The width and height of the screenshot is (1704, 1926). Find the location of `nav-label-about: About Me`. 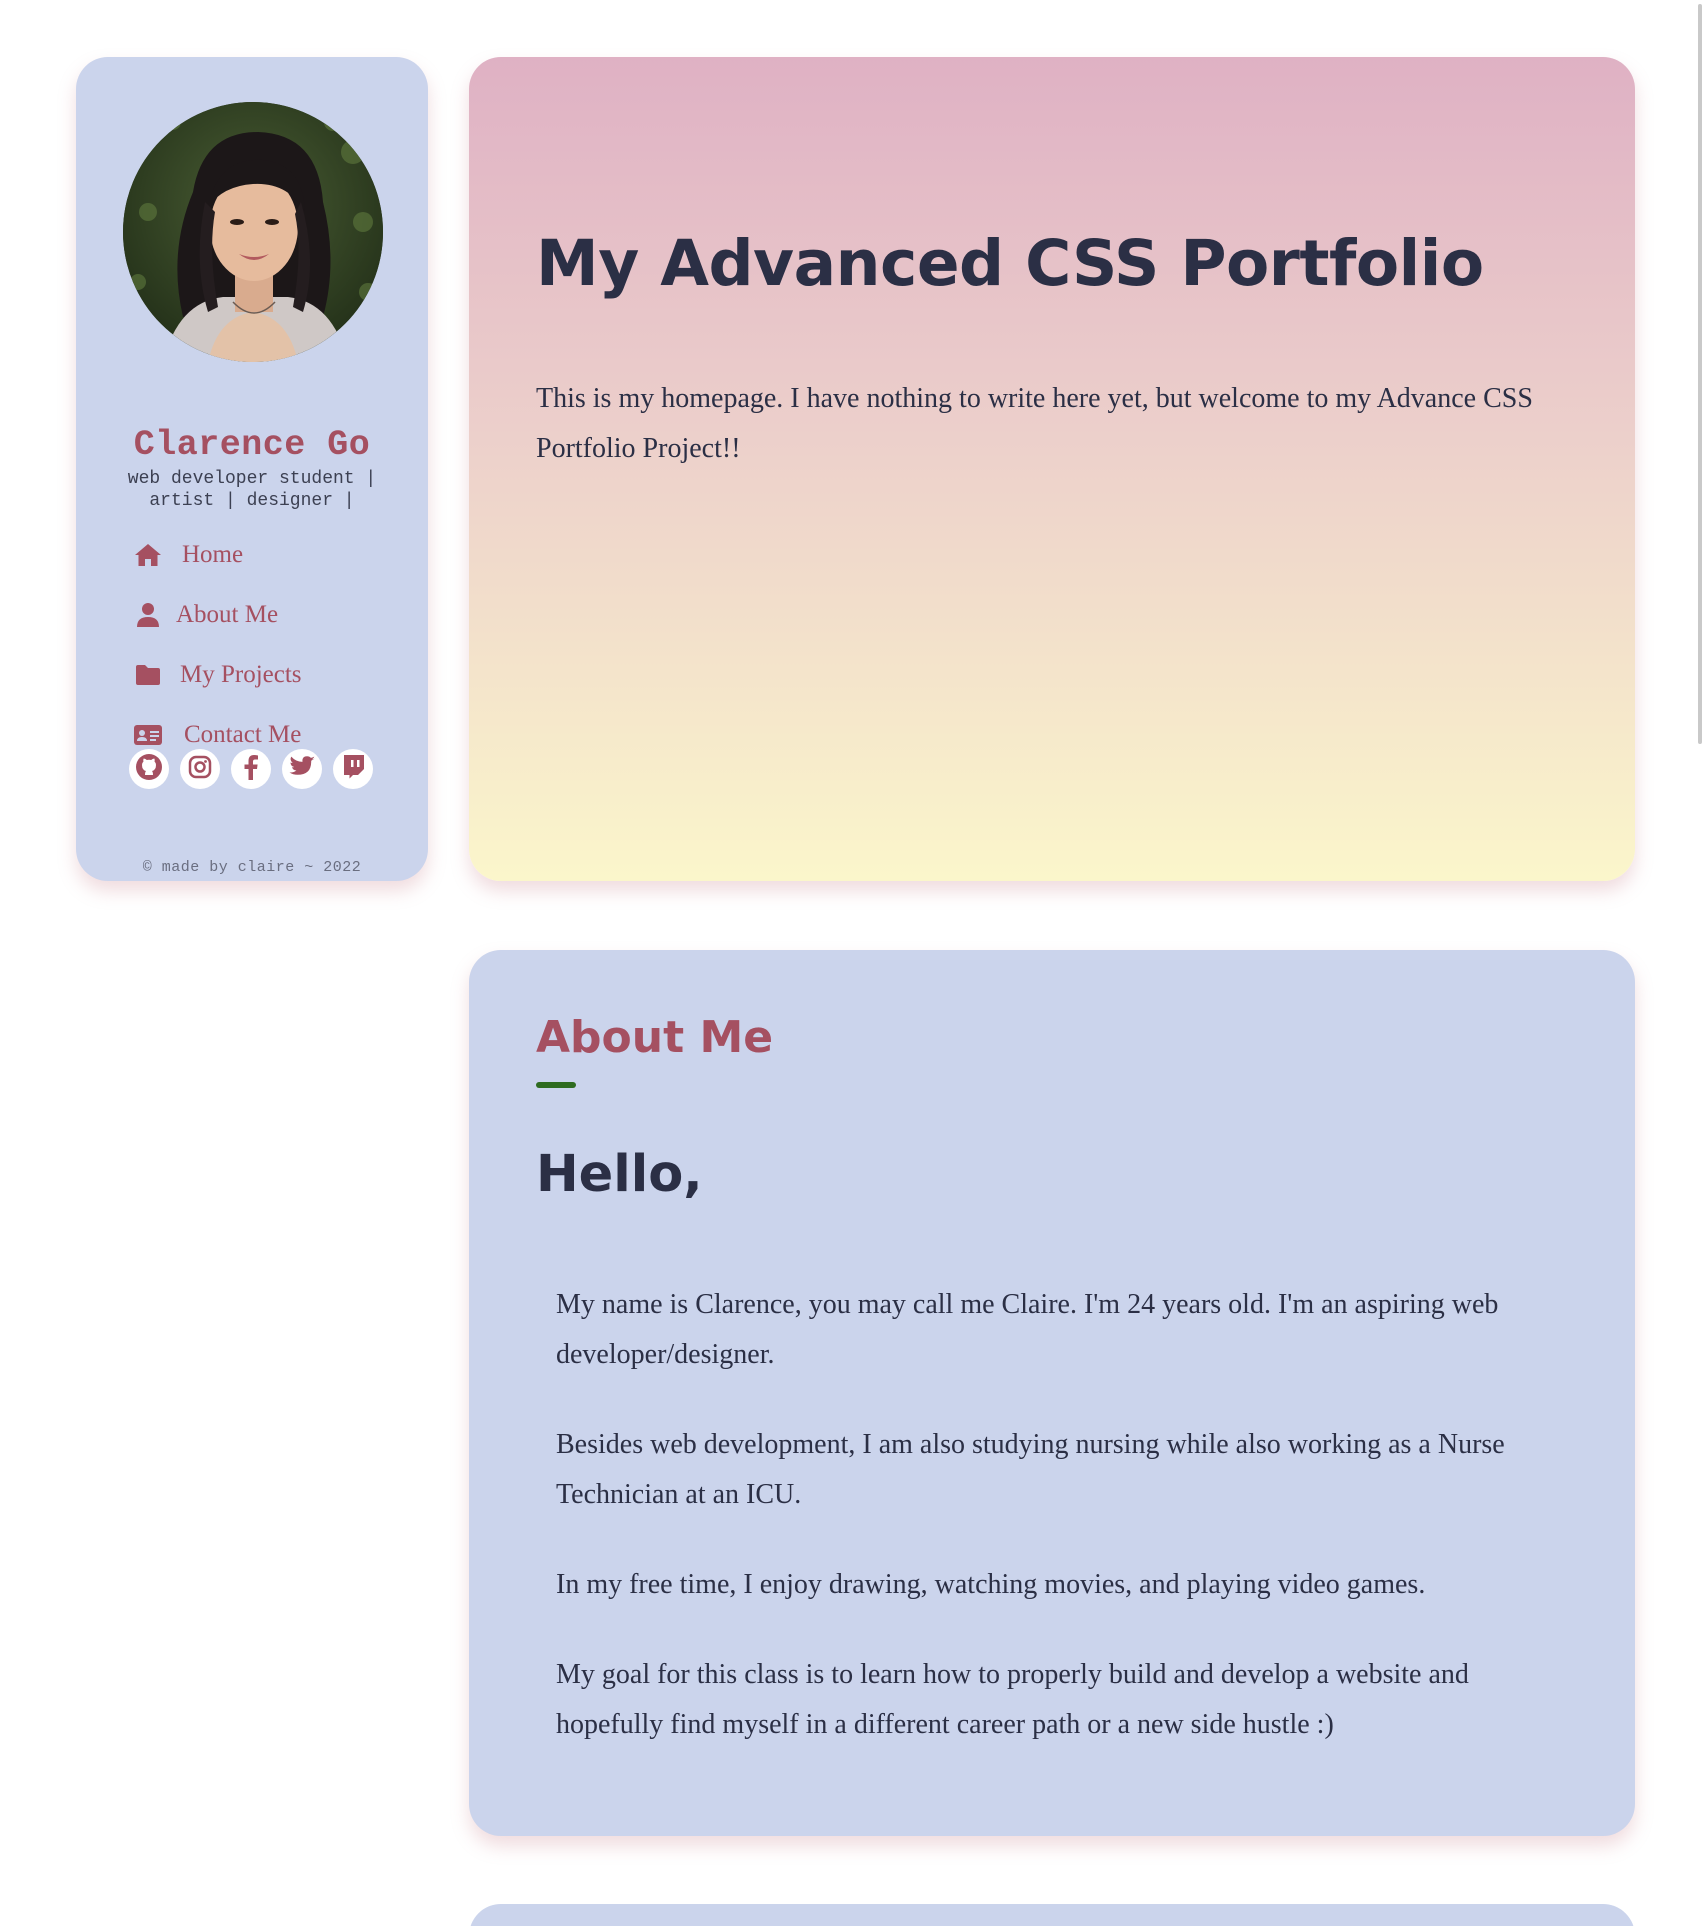

nav-label-about: About Me is located at coordinates (227, 614).